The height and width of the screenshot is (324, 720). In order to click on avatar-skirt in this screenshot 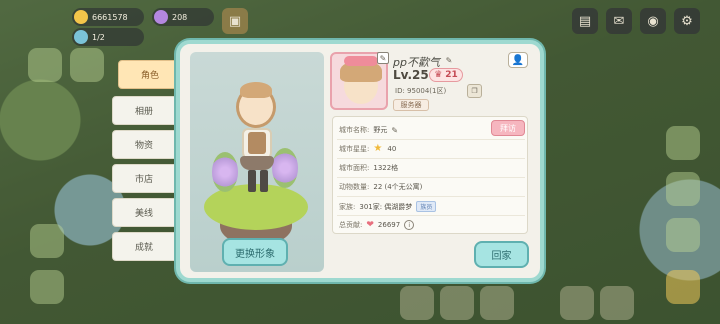, I will do `click(257, 163)`.